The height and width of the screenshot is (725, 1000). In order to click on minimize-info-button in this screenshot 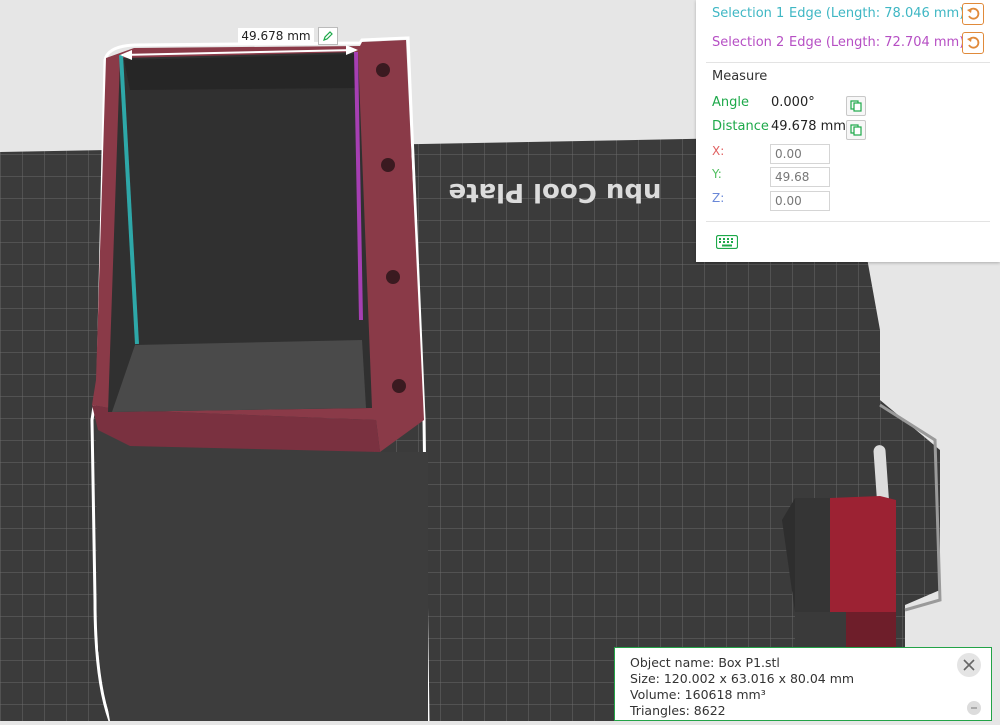, I will do `click(974, 708)`.